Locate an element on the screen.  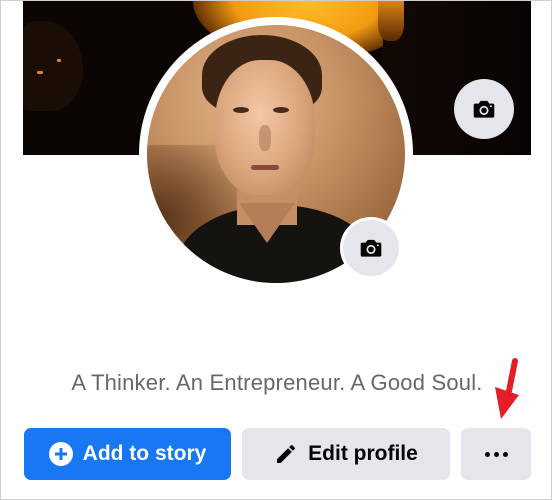
more-dots-icon is located at coordinates (496, 454).